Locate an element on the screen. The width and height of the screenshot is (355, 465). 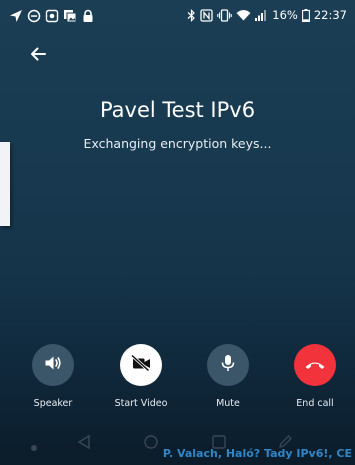
speaker-label: Speaker is located at coordinates (53, 403).